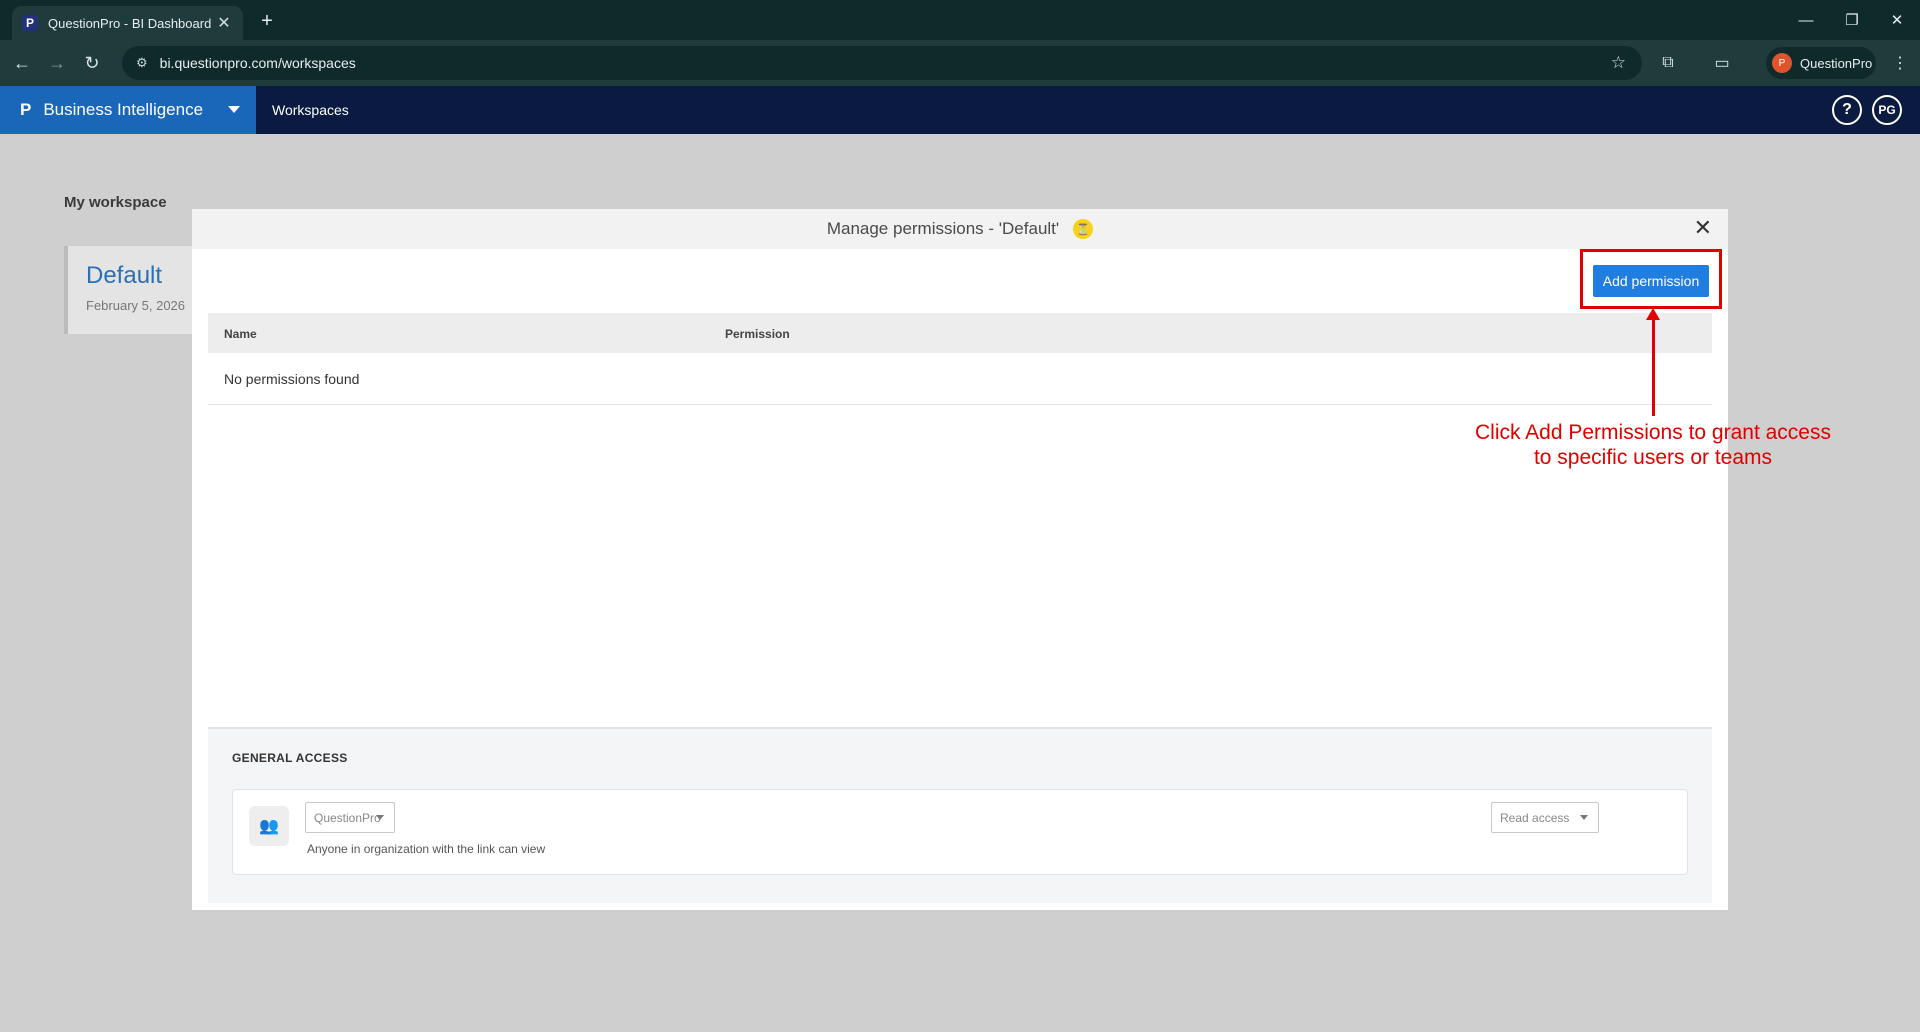  What do you see at coordinates (142, 63) in the screenshot?
I see `site-settings-icon: ⚙` at bounding box center [142, 63].